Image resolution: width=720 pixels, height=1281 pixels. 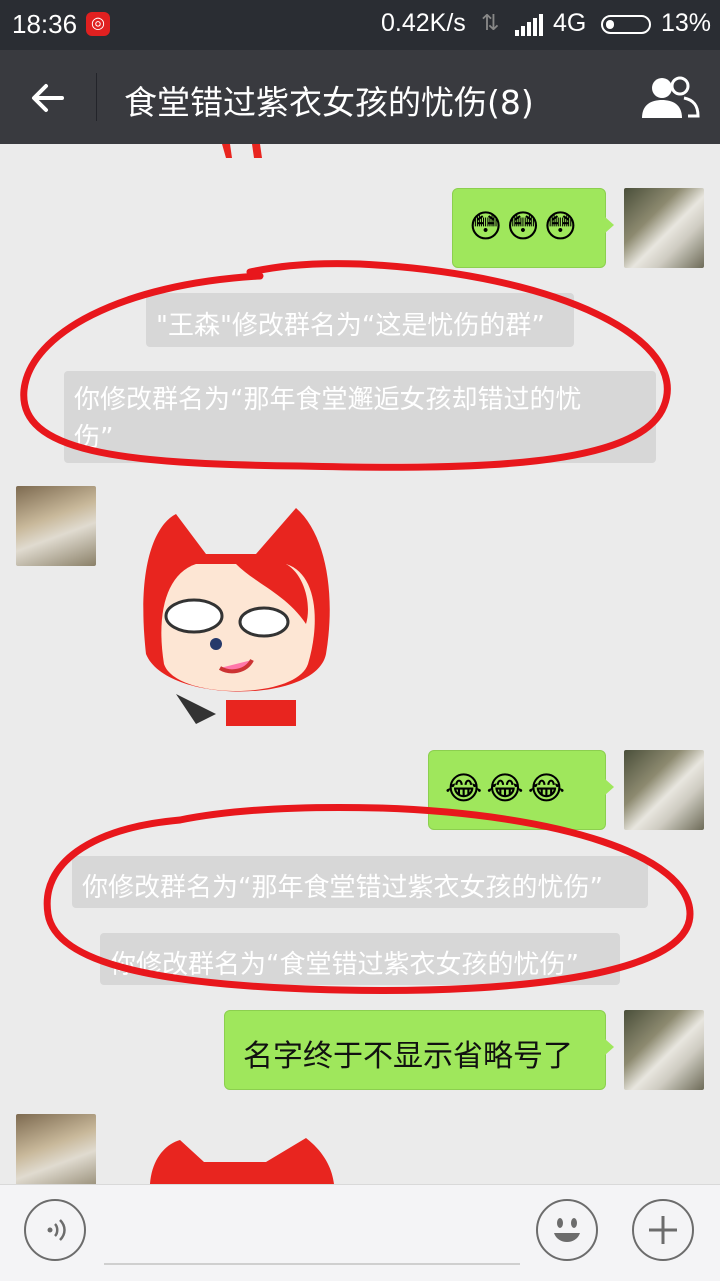 I want to click on netease-music-icon: ◎, so click(x=98, y=24).